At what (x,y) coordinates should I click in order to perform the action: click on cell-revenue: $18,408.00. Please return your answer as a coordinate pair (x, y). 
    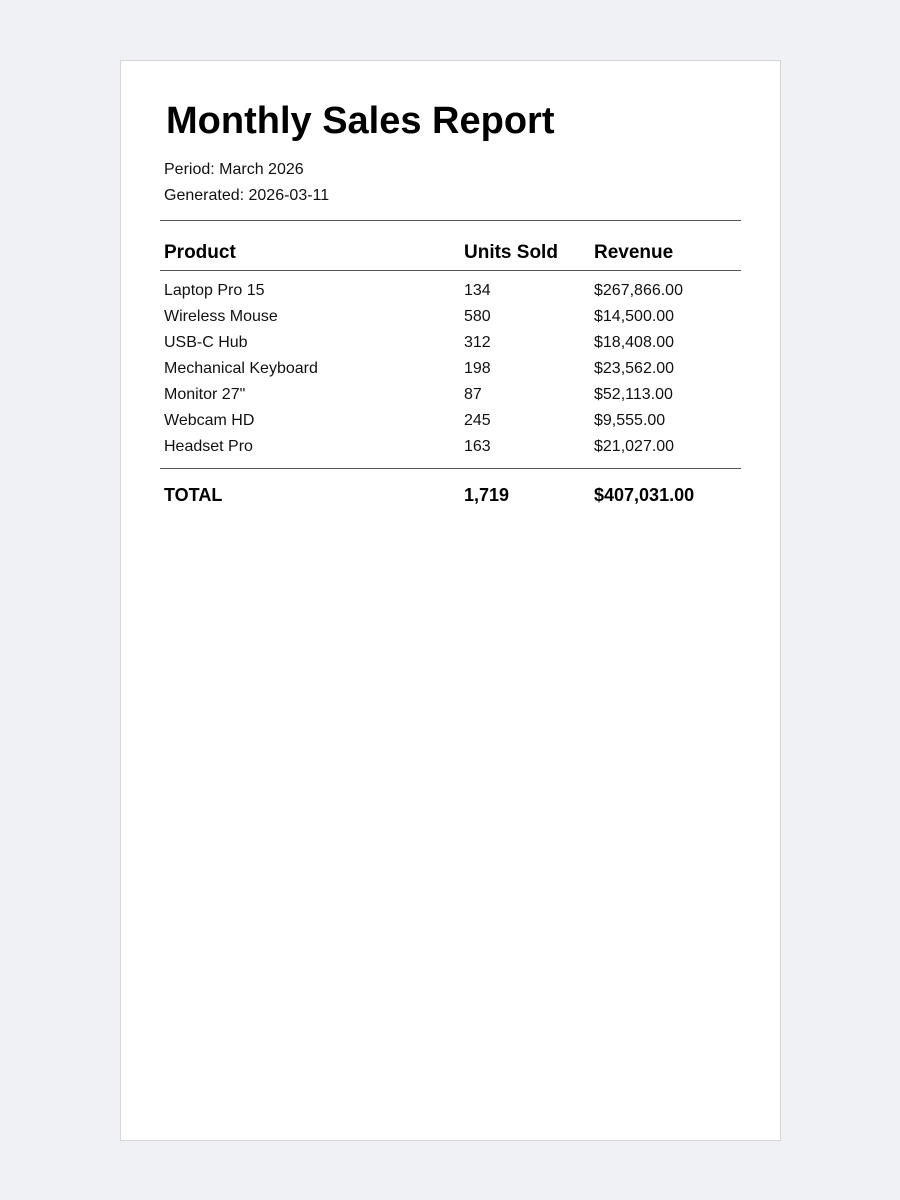
    Looking at the image, I should click on (634, 342).